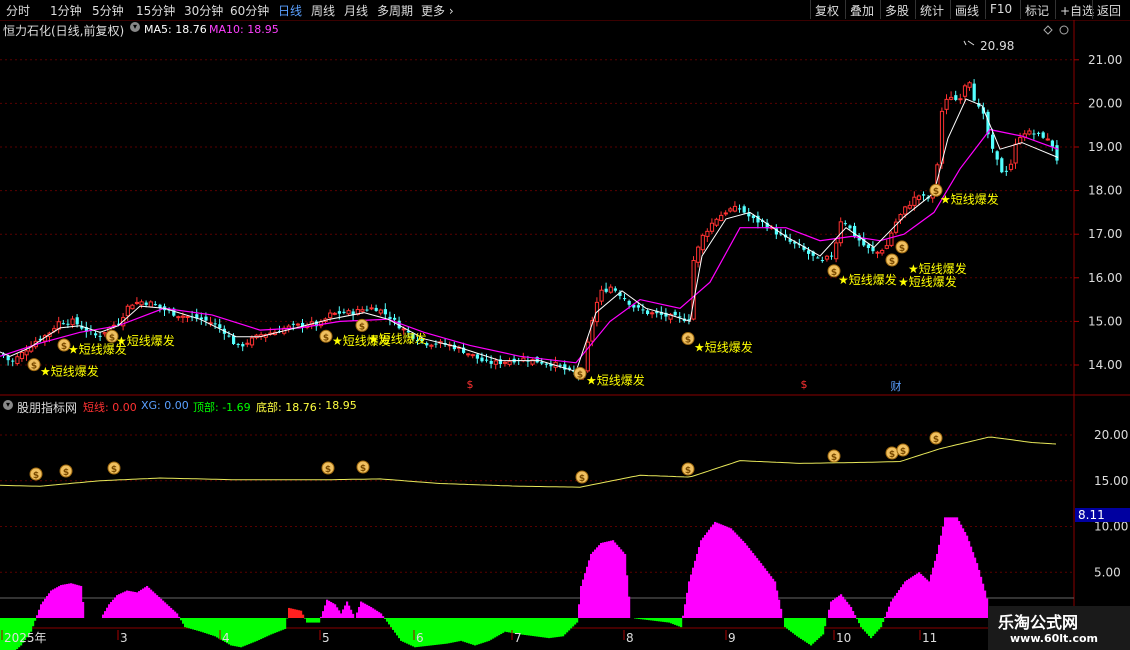  Describe the element at coordinates (861, 9) in the screenshot. I see `toolbar-button-1: 叠加` at that location.